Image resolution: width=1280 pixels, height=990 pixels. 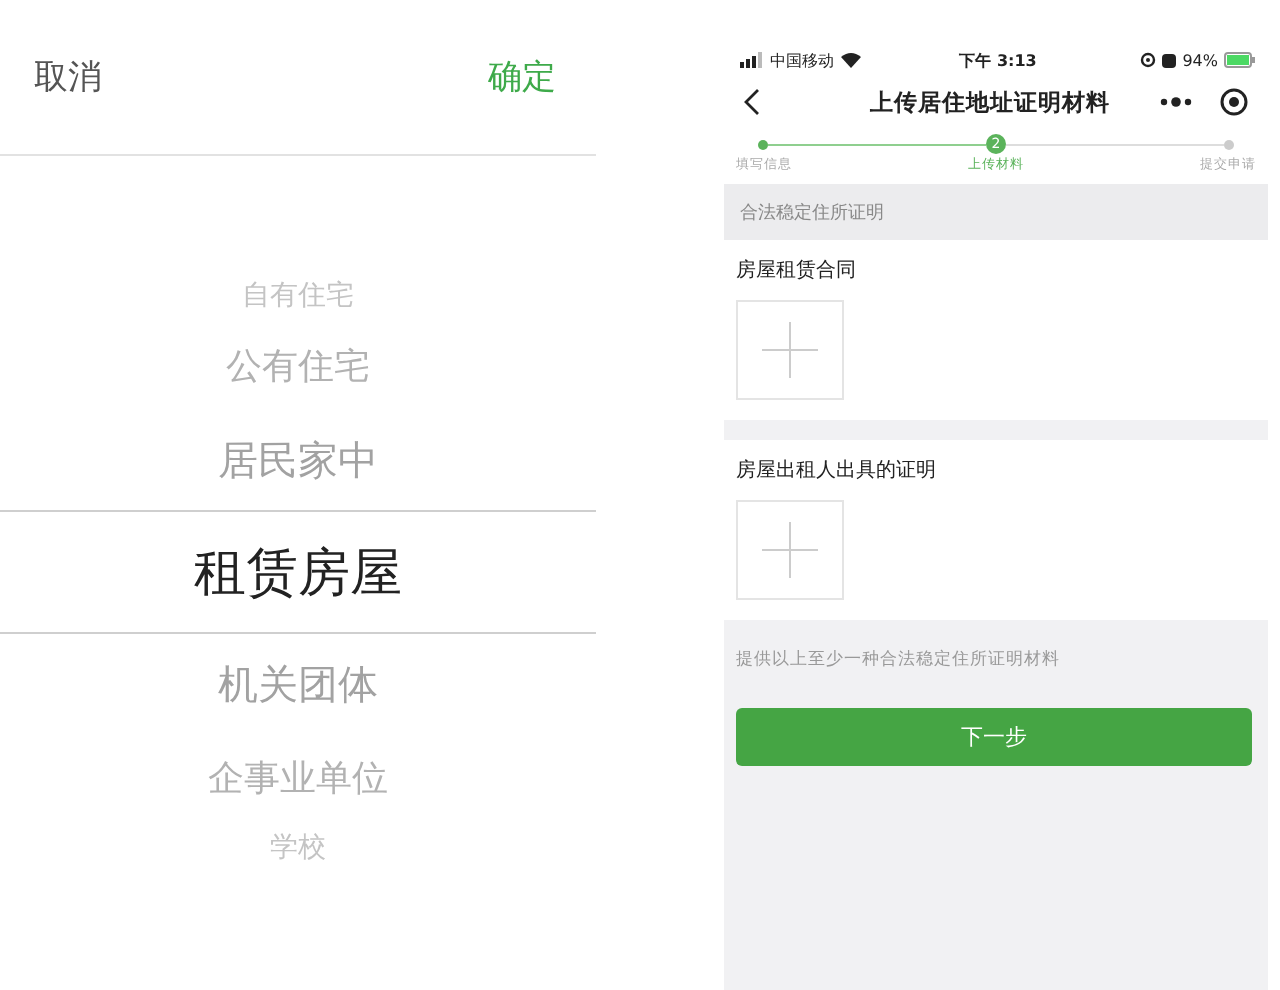 What do you see at coordinates (998, 60) in the screenshot?
I see `status-time: 下午 3:13` at bounding box center [998, 60].